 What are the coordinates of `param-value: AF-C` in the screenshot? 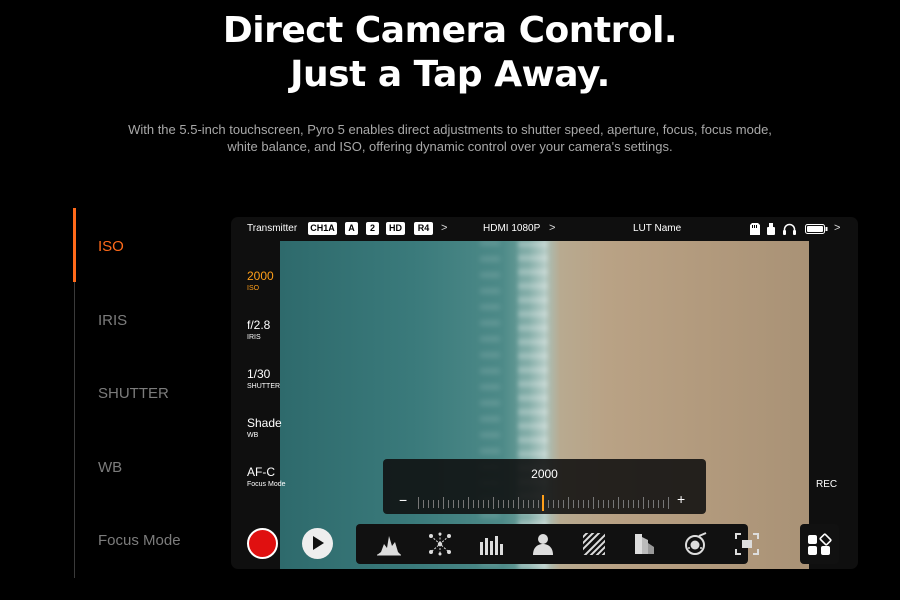 It's located at (261, 472).